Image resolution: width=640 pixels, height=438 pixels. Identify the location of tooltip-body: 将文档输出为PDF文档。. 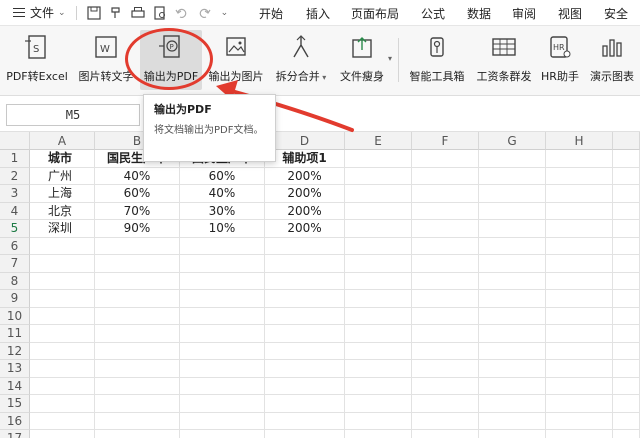
(209, 130).